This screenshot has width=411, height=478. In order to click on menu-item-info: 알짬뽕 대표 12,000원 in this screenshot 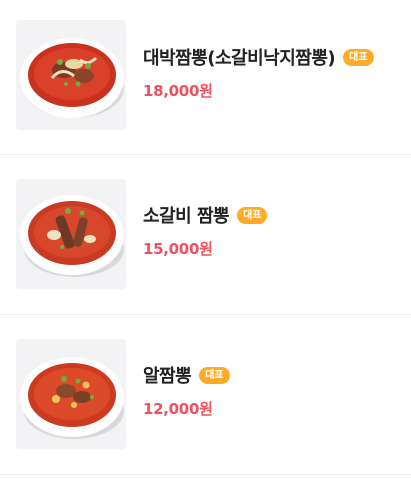, I will do `click(273, 390)`.